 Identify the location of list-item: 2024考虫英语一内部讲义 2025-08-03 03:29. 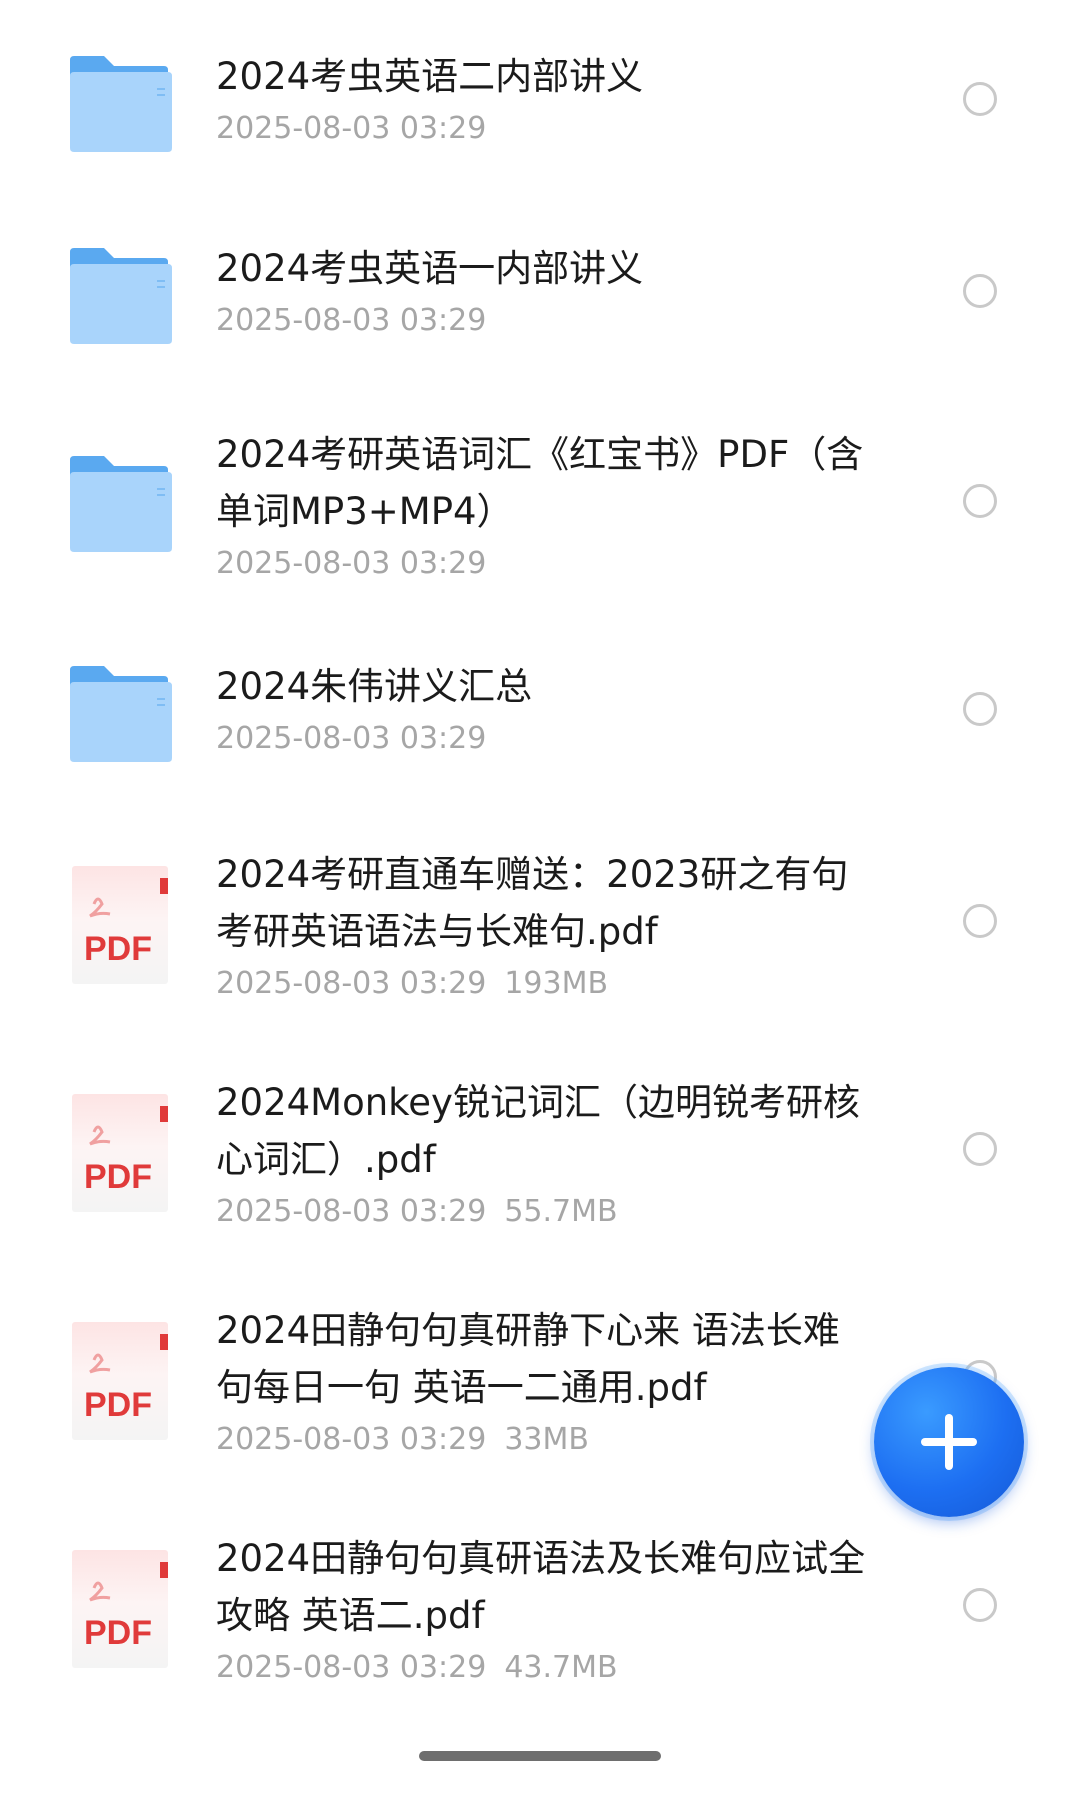
(540, 312).